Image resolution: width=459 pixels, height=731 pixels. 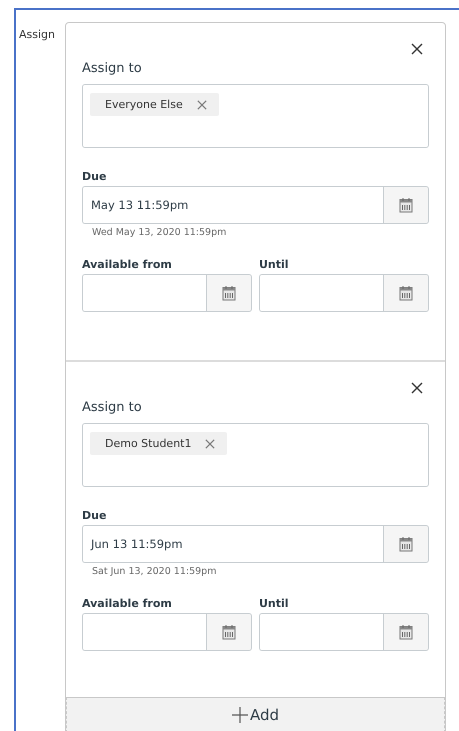 What do you see at coordinates (37, 34) in the screenshot?
I see `assign-label: Assign` at bounding box center [37, 34].